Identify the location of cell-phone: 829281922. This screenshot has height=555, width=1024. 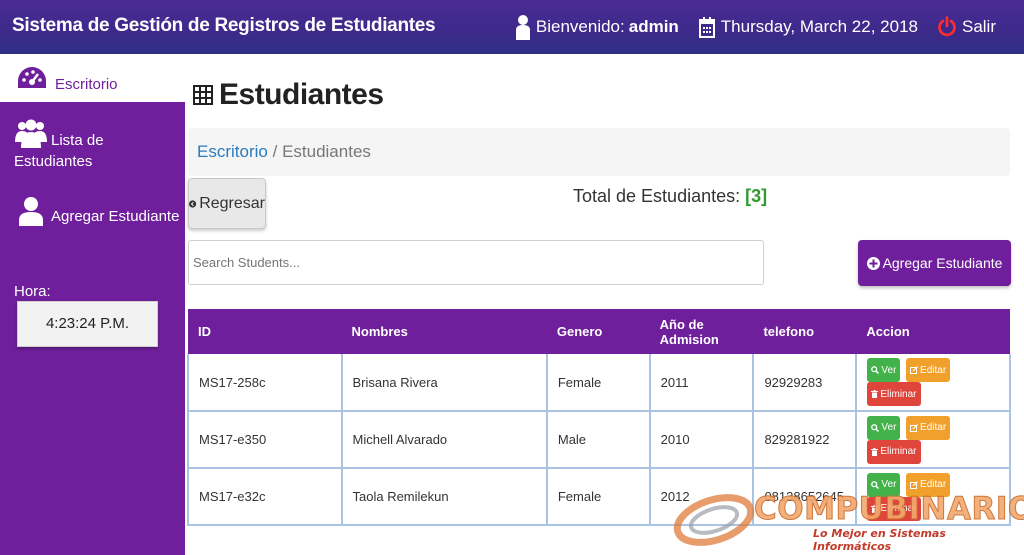
(805, 440).